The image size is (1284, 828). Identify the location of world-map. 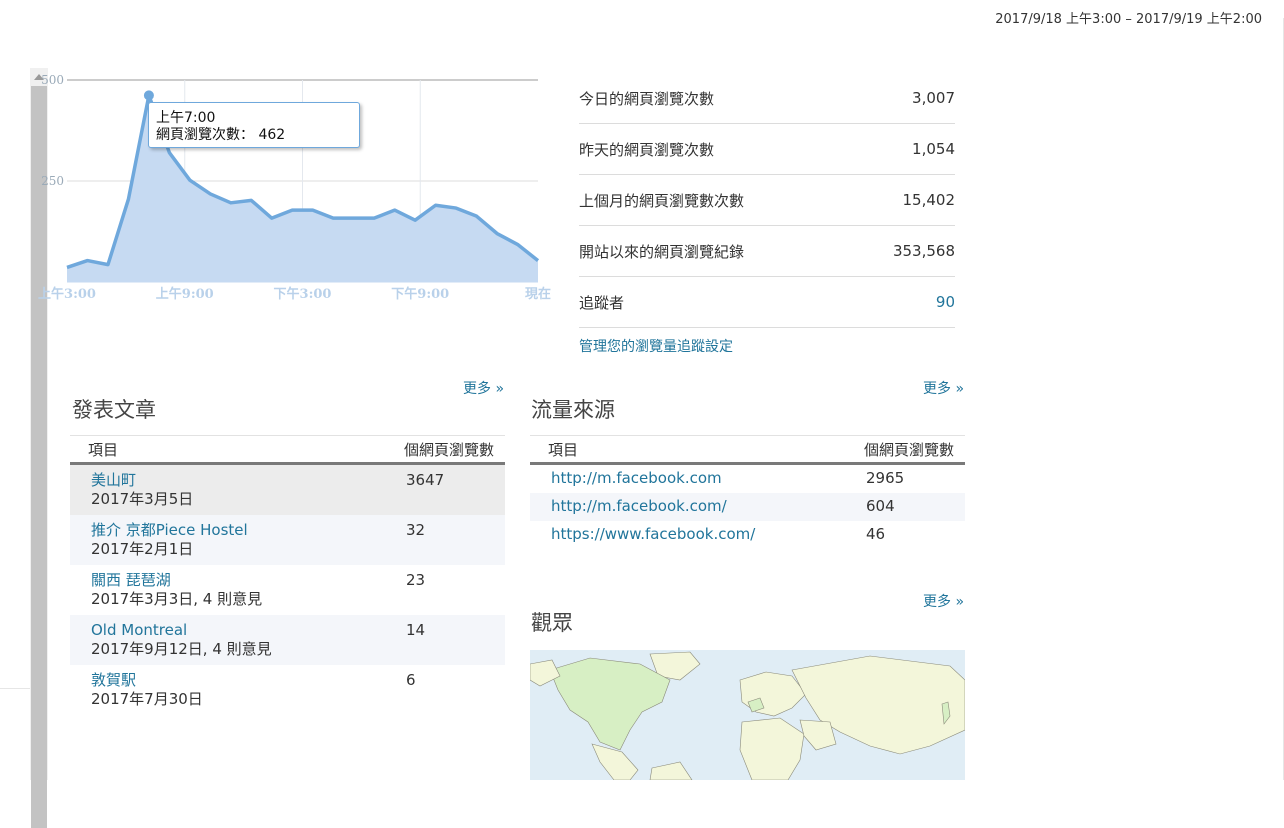
(747, 715).